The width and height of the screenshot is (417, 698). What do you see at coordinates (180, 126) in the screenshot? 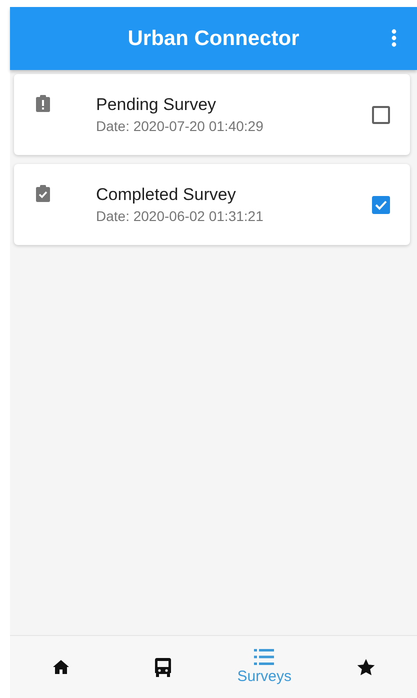
I see `survey-date: Date: 2020-07-20 01:40:29` at bounding box center [180, 126].